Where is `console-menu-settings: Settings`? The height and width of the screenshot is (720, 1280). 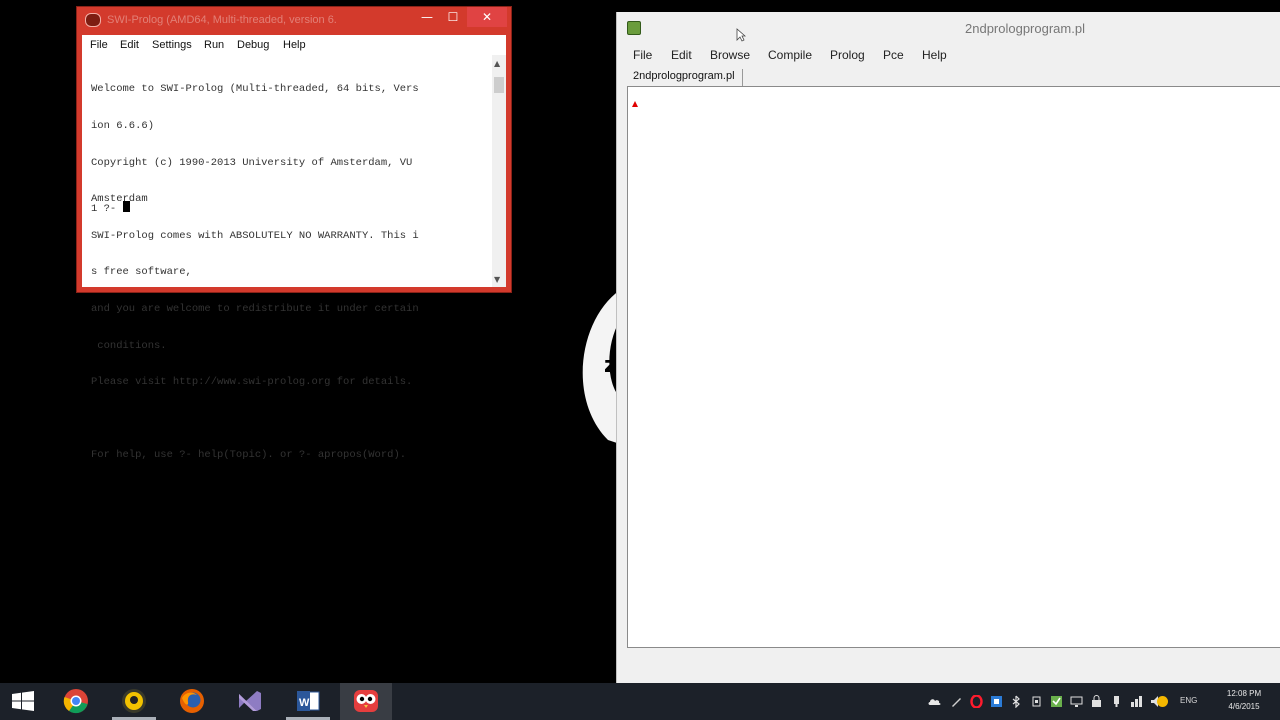
console-menu-settings: Settings is located at coordinates (172, 45).